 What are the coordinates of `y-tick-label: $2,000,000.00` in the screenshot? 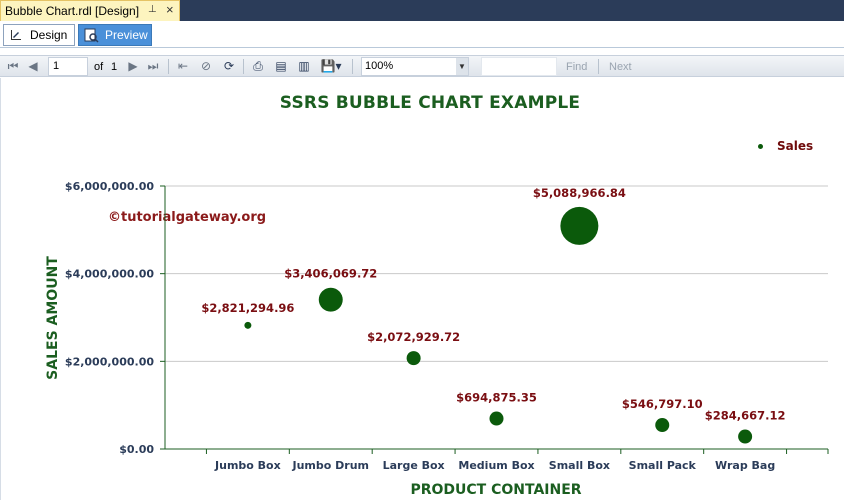 It's located at (109, 361).